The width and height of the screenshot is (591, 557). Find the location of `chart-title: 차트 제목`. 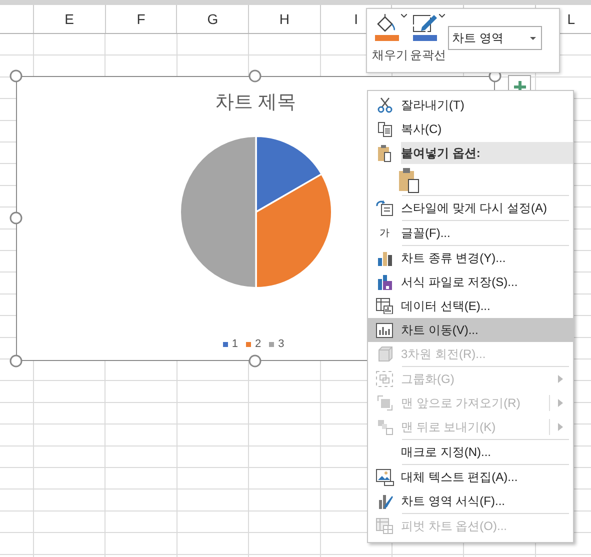

chart-title: 차트 제목 is located at coordinates (255, 103).